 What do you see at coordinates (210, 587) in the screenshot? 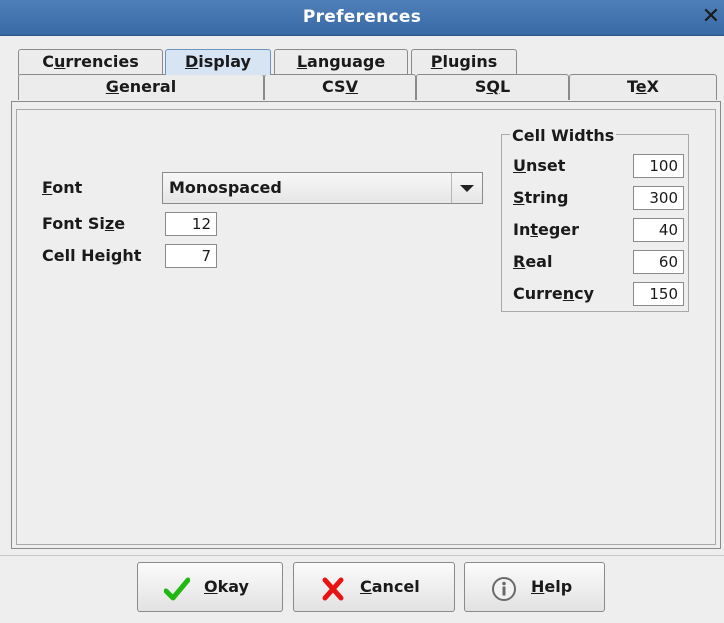
I see `okay-button: Okay` at bounding box center [210, 587].